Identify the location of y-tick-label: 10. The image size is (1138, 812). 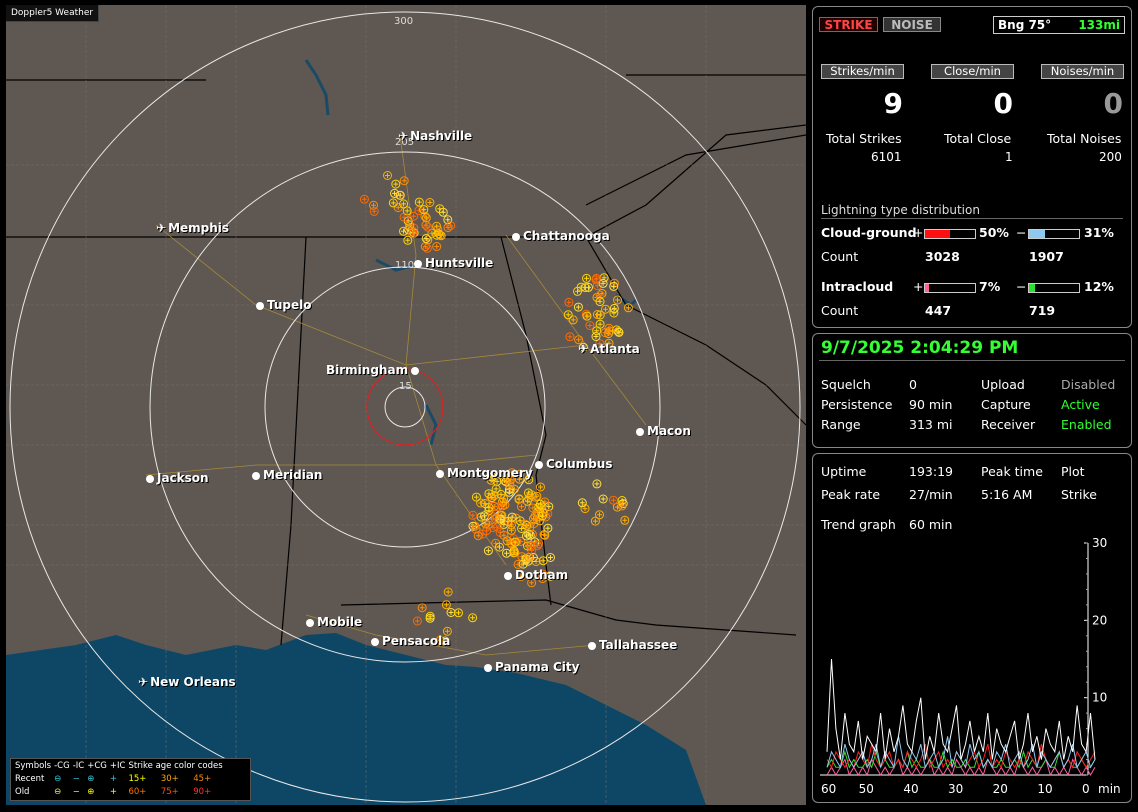
(1099, 698).